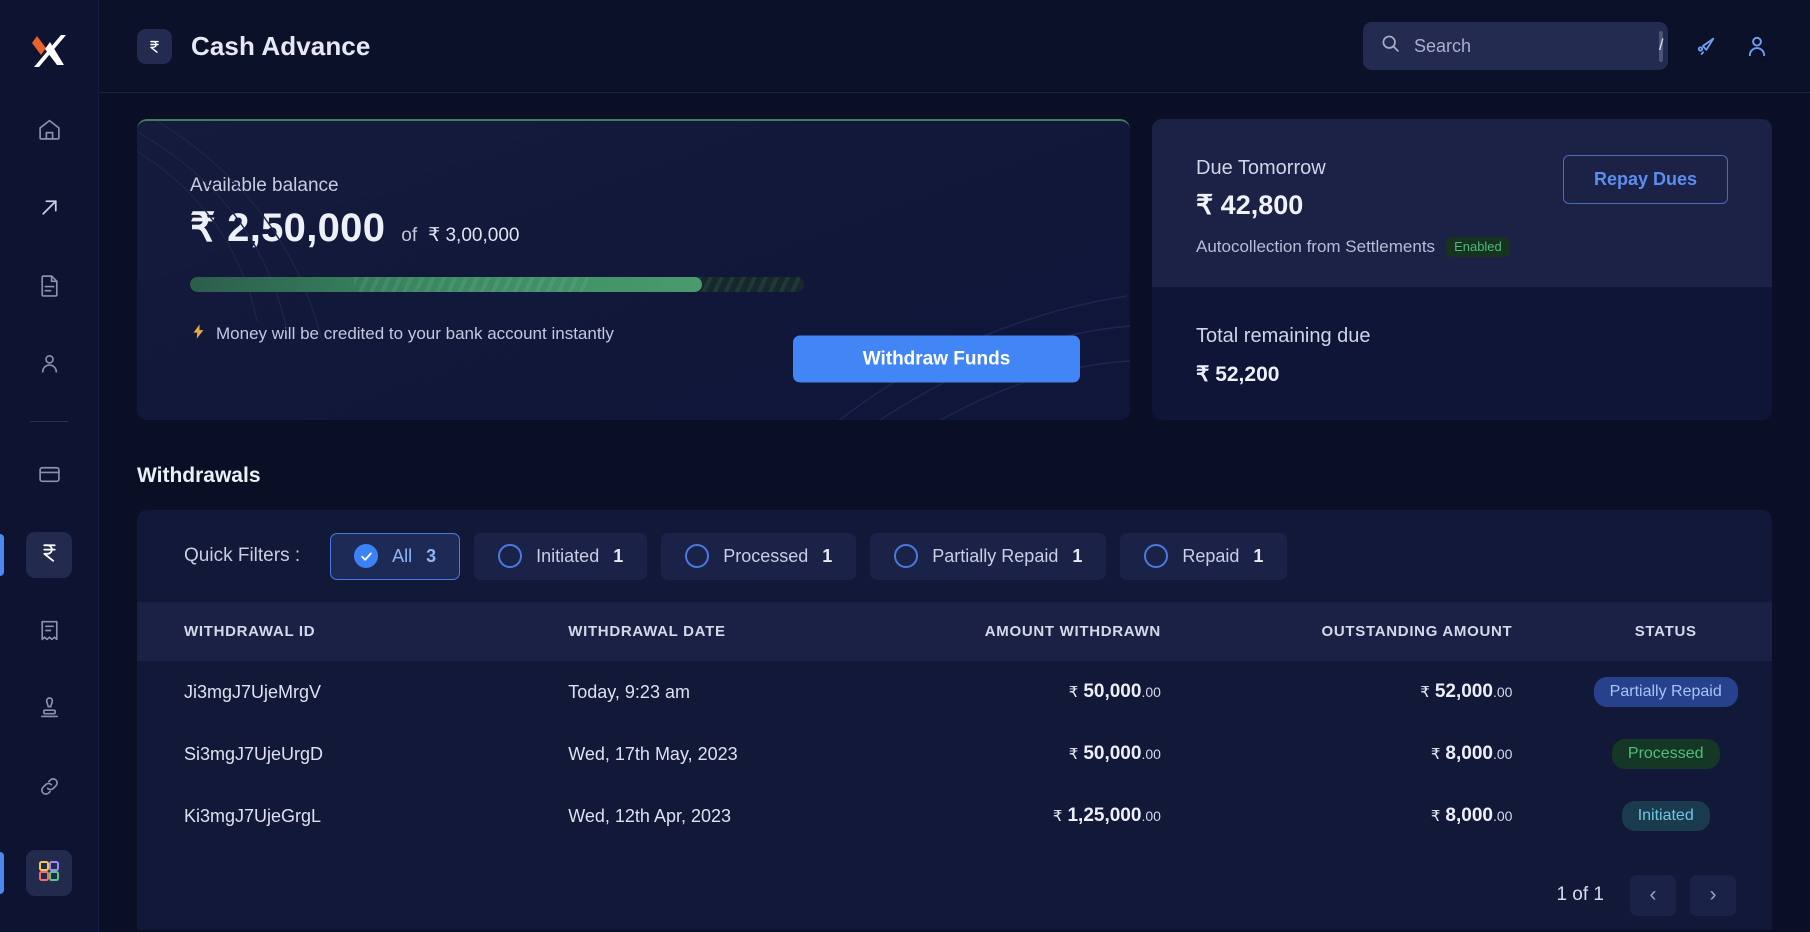 The image size is (1810, 932). I want to click on topbar: Cash Advance /, so click(954, 46).